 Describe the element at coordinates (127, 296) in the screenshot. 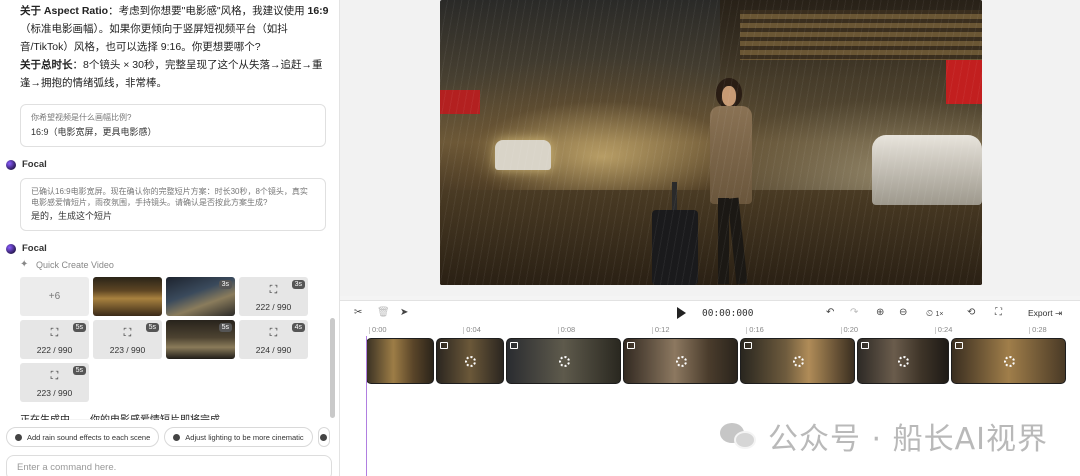

I see `shot-thumbnail` at that location.